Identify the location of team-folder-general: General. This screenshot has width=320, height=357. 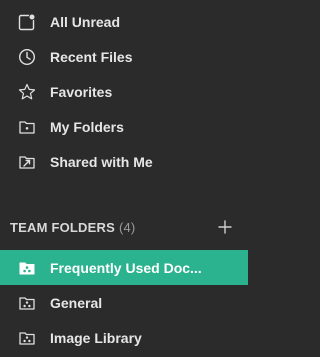
(124, 302).